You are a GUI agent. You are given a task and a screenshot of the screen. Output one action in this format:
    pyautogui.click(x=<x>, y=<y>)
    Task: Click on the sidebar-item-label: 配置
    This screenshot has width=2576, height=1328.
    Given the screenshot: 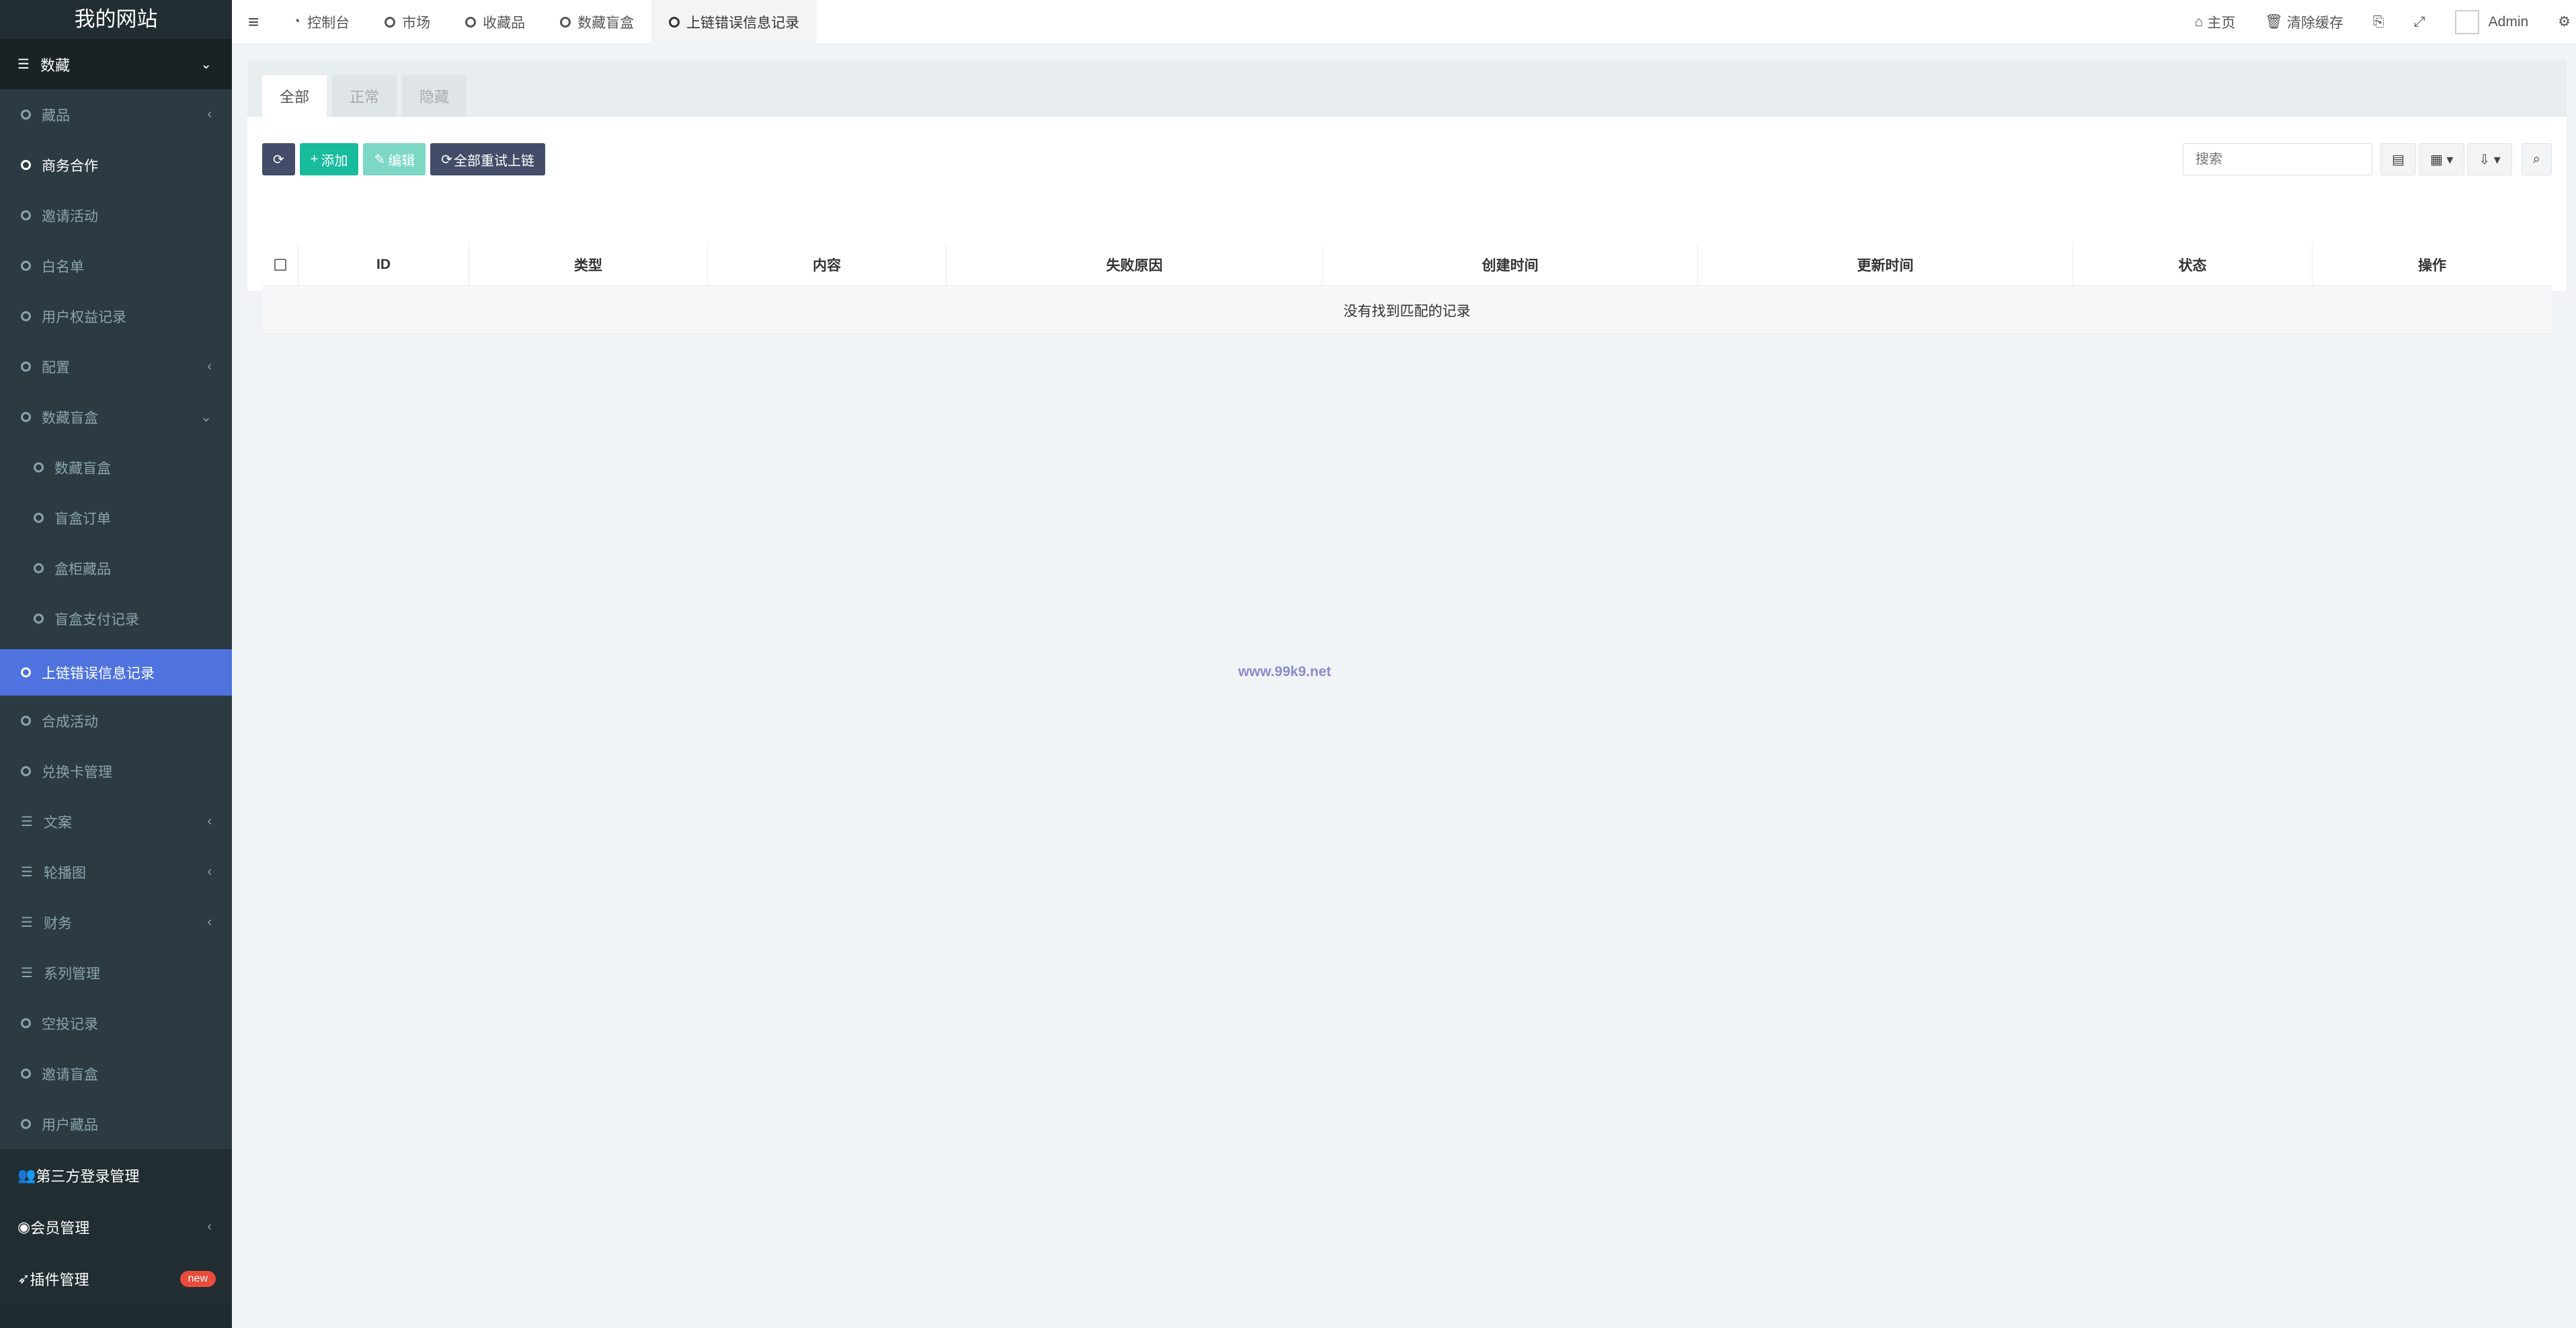 What is the action you would take?
    pyautogui.click(x=56, y=368)
    